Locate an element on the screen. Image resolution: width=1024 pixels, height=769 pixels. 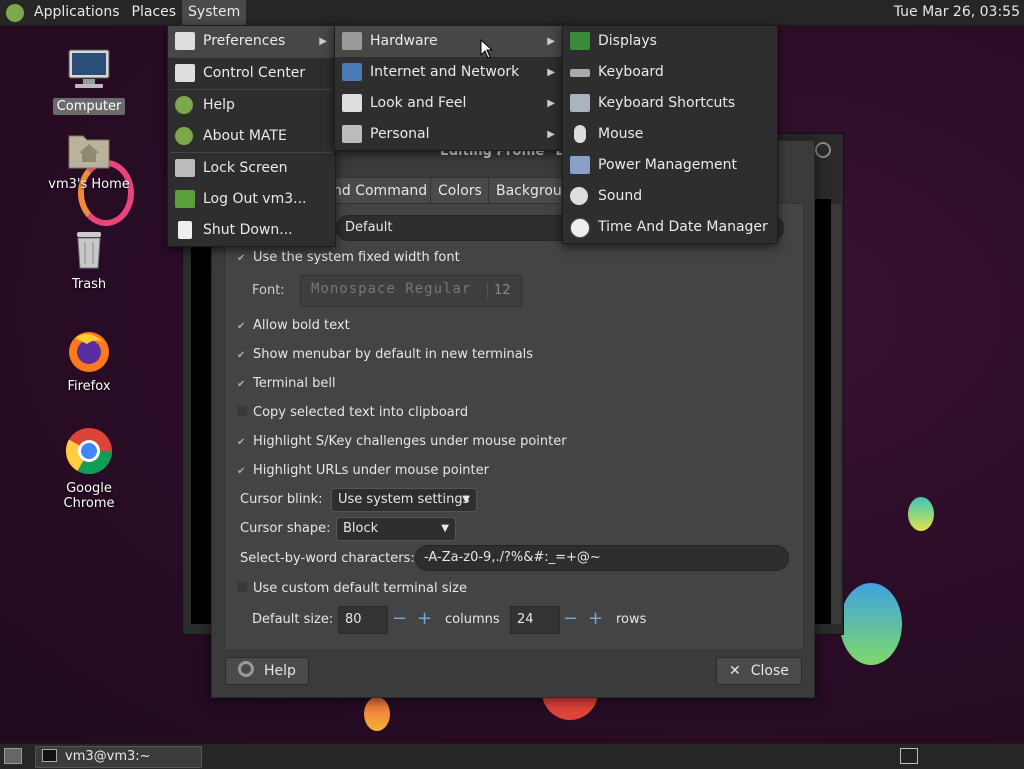
clock: Tue Mar 26, 03:55 is located at coordinates (957, 12).